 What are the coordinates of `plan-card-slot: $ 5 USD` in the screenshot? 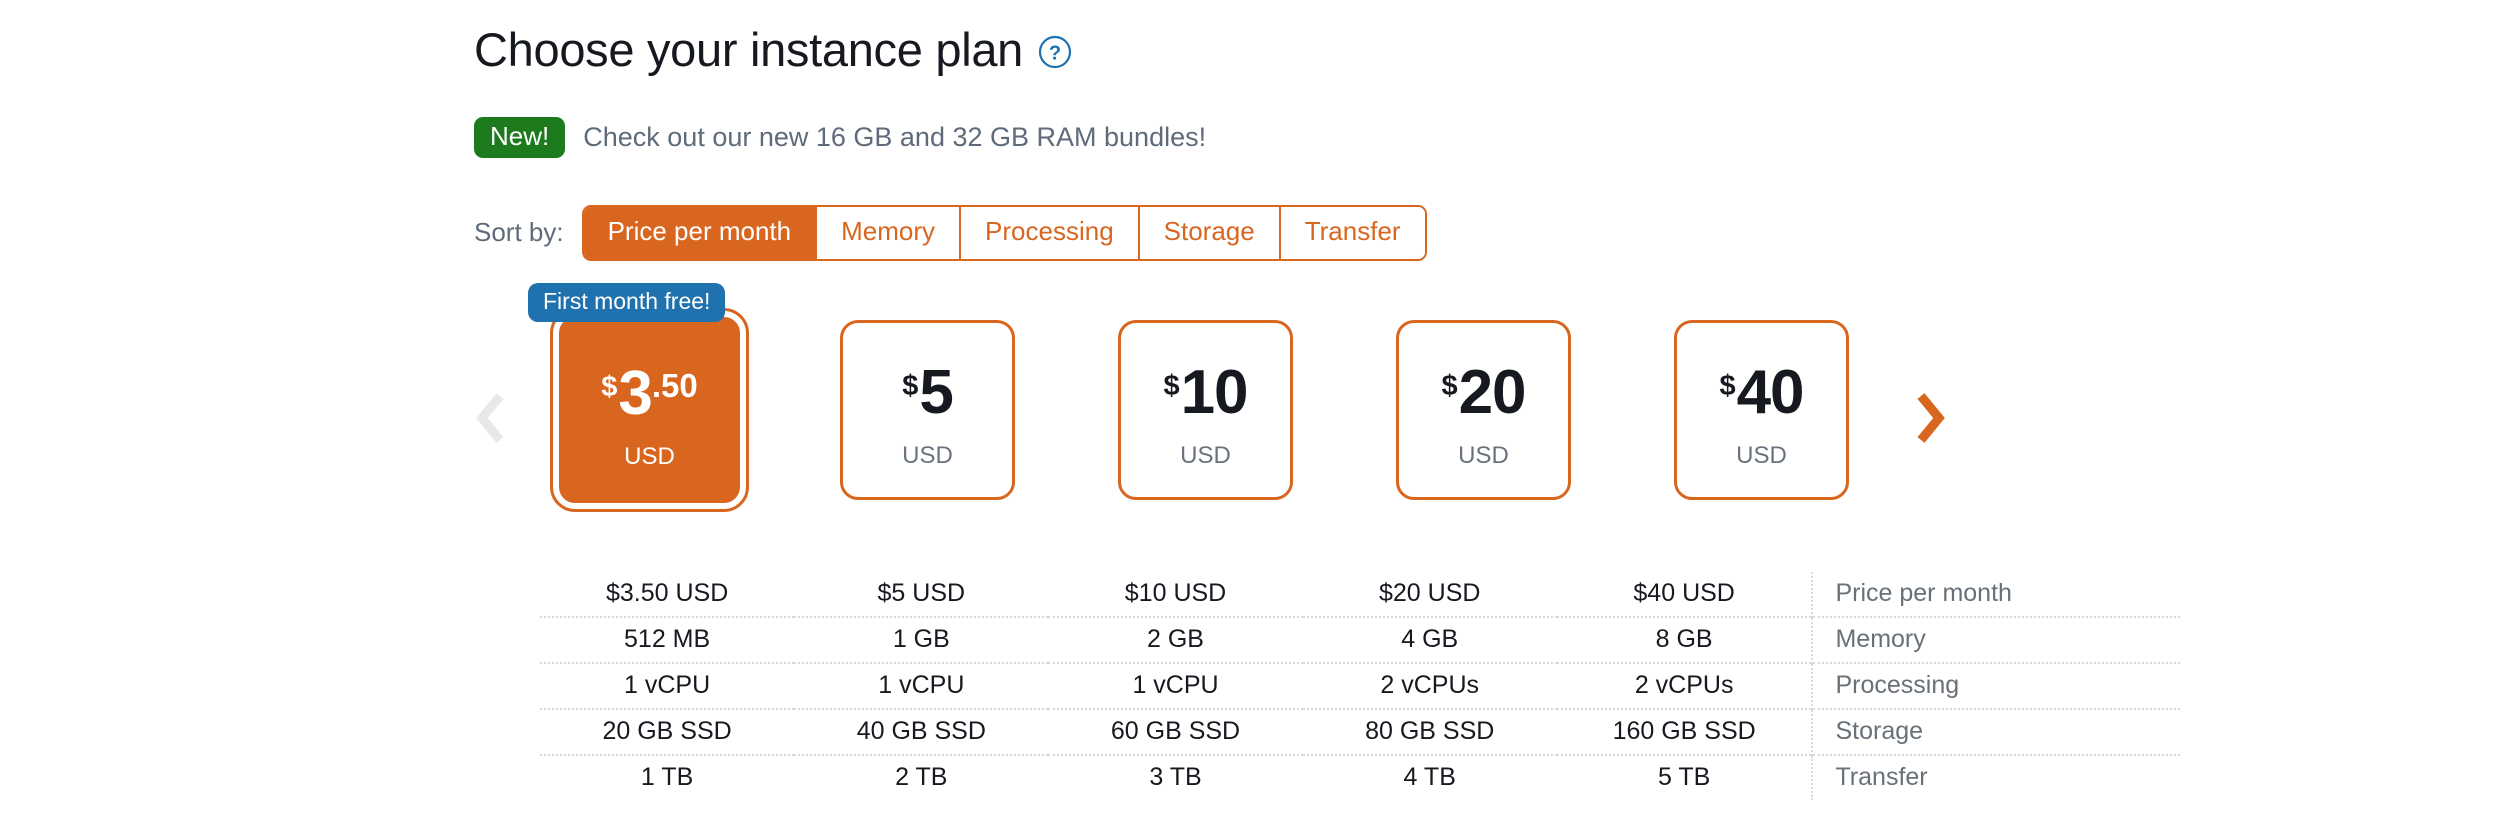 It's located at (927, 410).